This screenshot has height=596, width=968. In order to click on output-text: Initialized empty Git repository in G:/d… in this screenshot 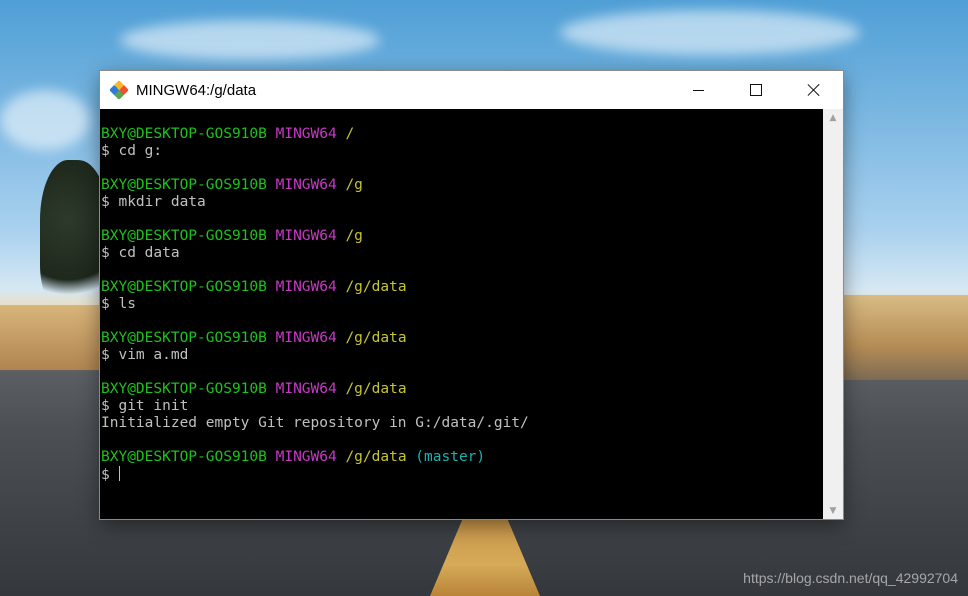, I will do `click(315, 423)`.